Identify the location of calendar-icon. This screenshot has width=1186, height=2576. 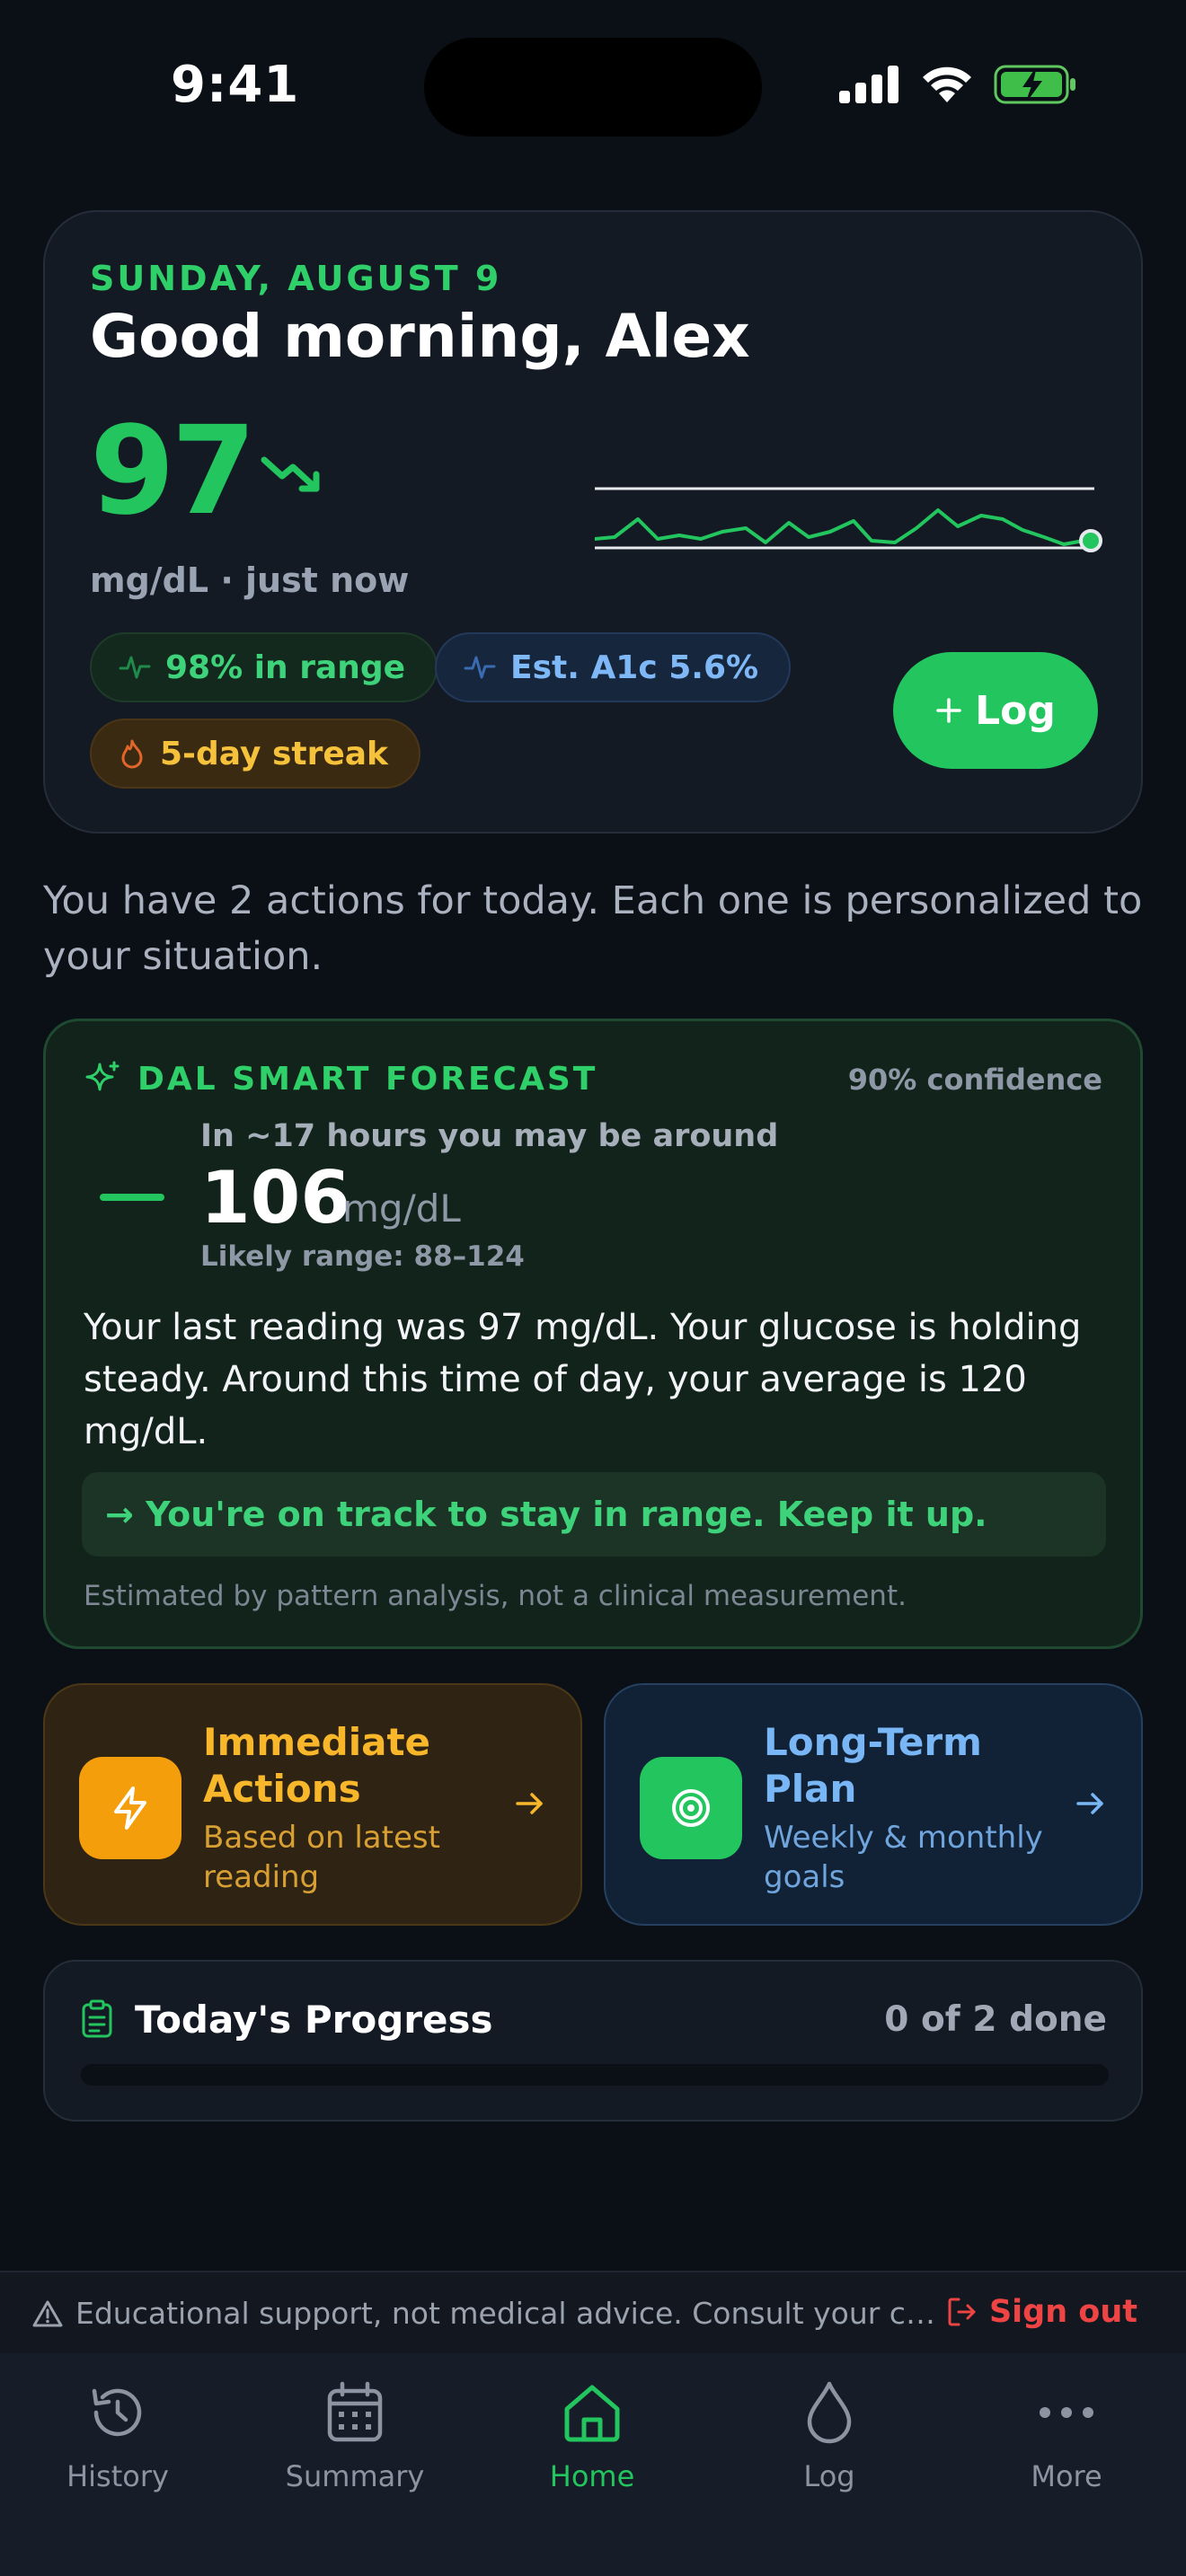
(355, 2411).